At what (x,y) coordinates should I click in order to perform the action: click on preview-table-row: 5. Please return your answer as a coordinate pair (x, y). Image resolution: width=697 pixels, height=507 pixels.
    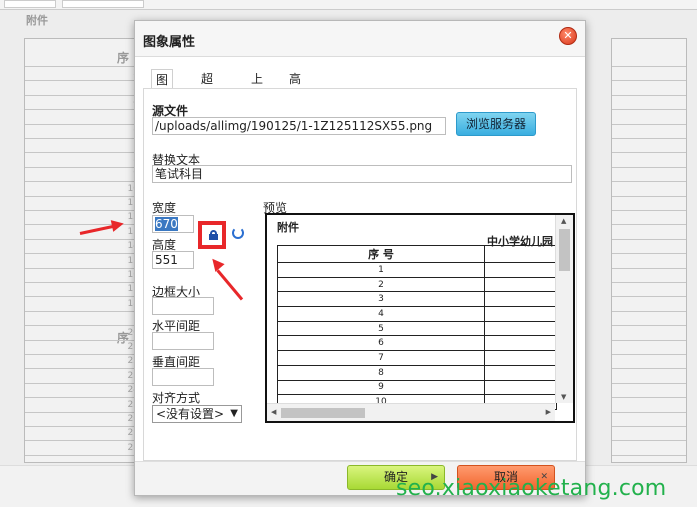
    Looking at the image, I should click on (417, 328).